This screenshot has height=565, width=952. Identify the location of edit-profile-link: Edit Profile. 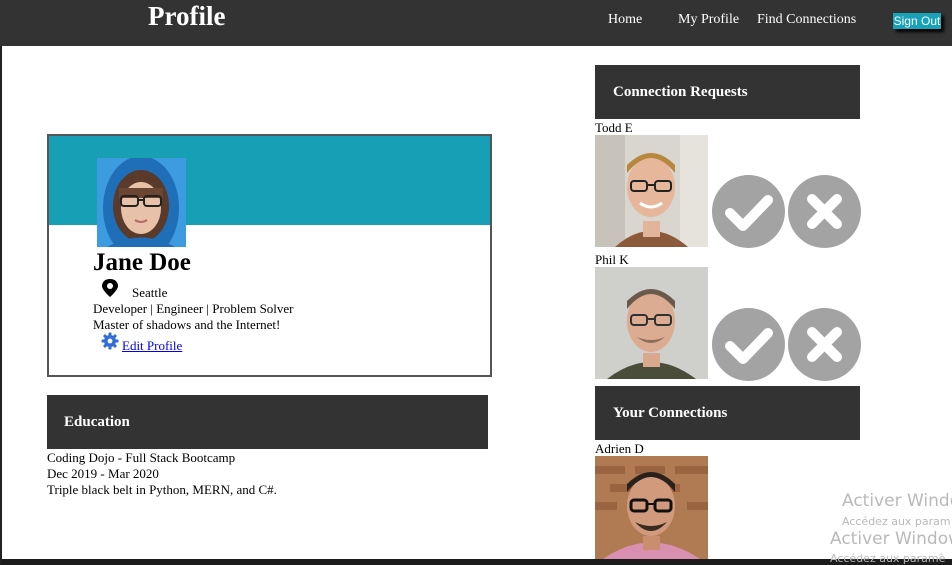
(152, 346).